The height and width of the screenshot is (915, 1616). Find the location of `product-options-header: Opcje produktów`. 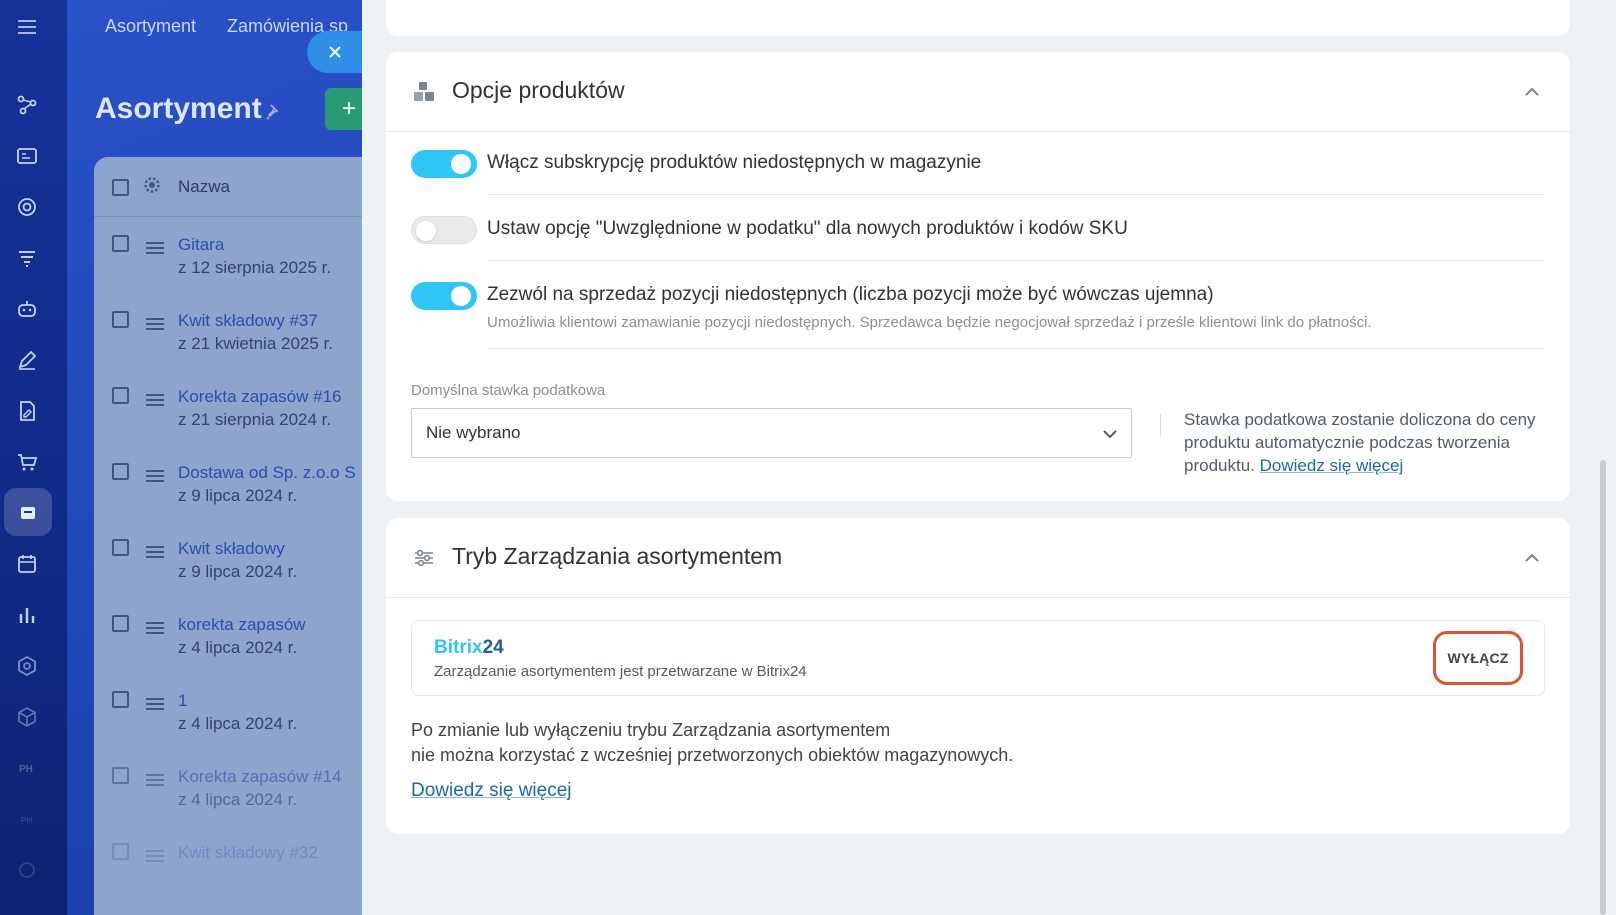

product-options-header: Opcje produktów is located at coordinates (978, 92).